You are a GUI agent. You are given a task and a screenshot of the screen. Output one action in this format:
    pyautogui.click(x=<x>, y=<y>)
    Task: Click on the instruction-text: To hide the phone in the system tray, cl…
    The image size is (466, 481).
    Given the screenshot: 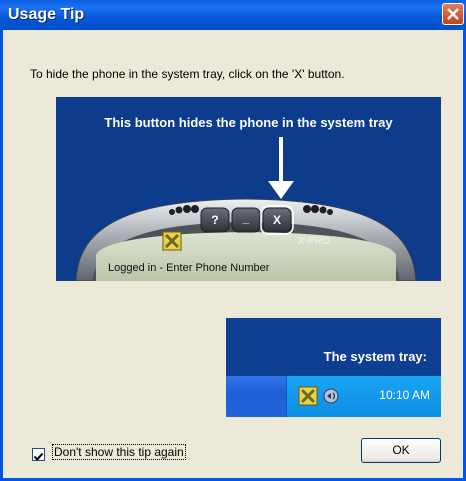 What is the action you would take?
    pyautogui.click(x=187, y=74)
    